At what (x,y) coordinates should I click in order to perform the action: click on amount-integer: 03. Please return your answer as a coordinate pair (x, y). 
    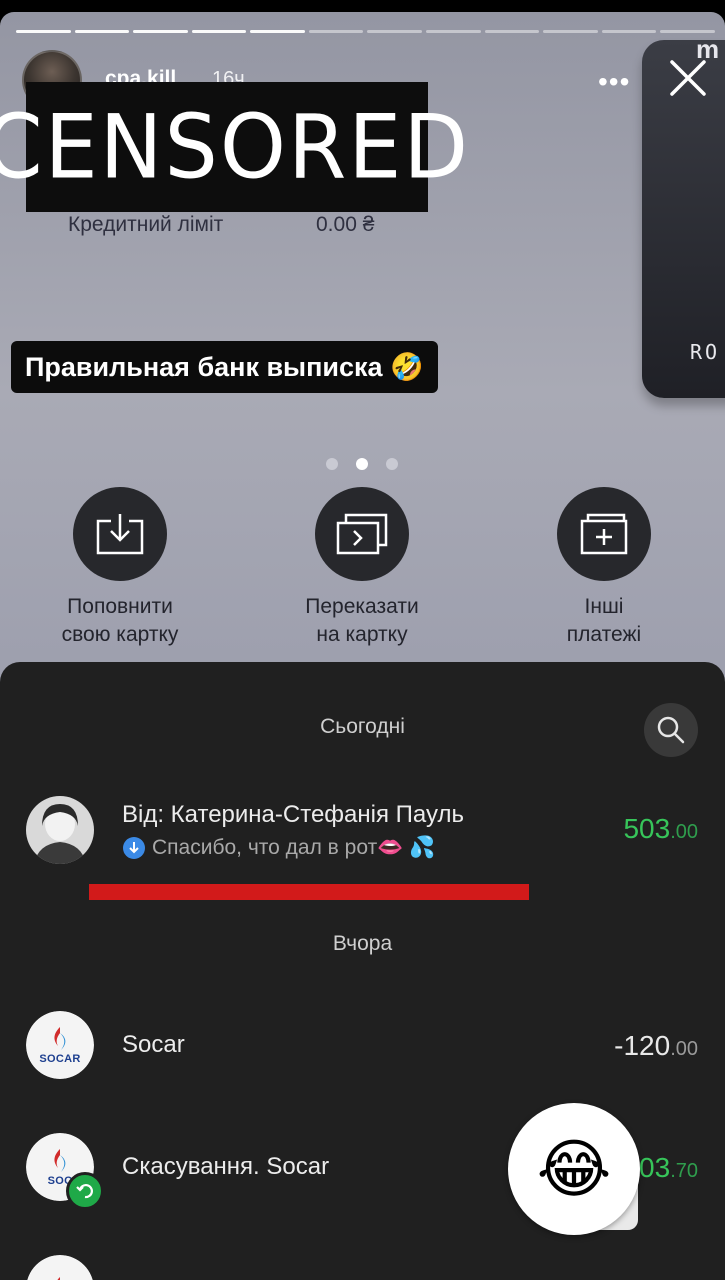
    Looking at the image, I should click on (655, 1167).